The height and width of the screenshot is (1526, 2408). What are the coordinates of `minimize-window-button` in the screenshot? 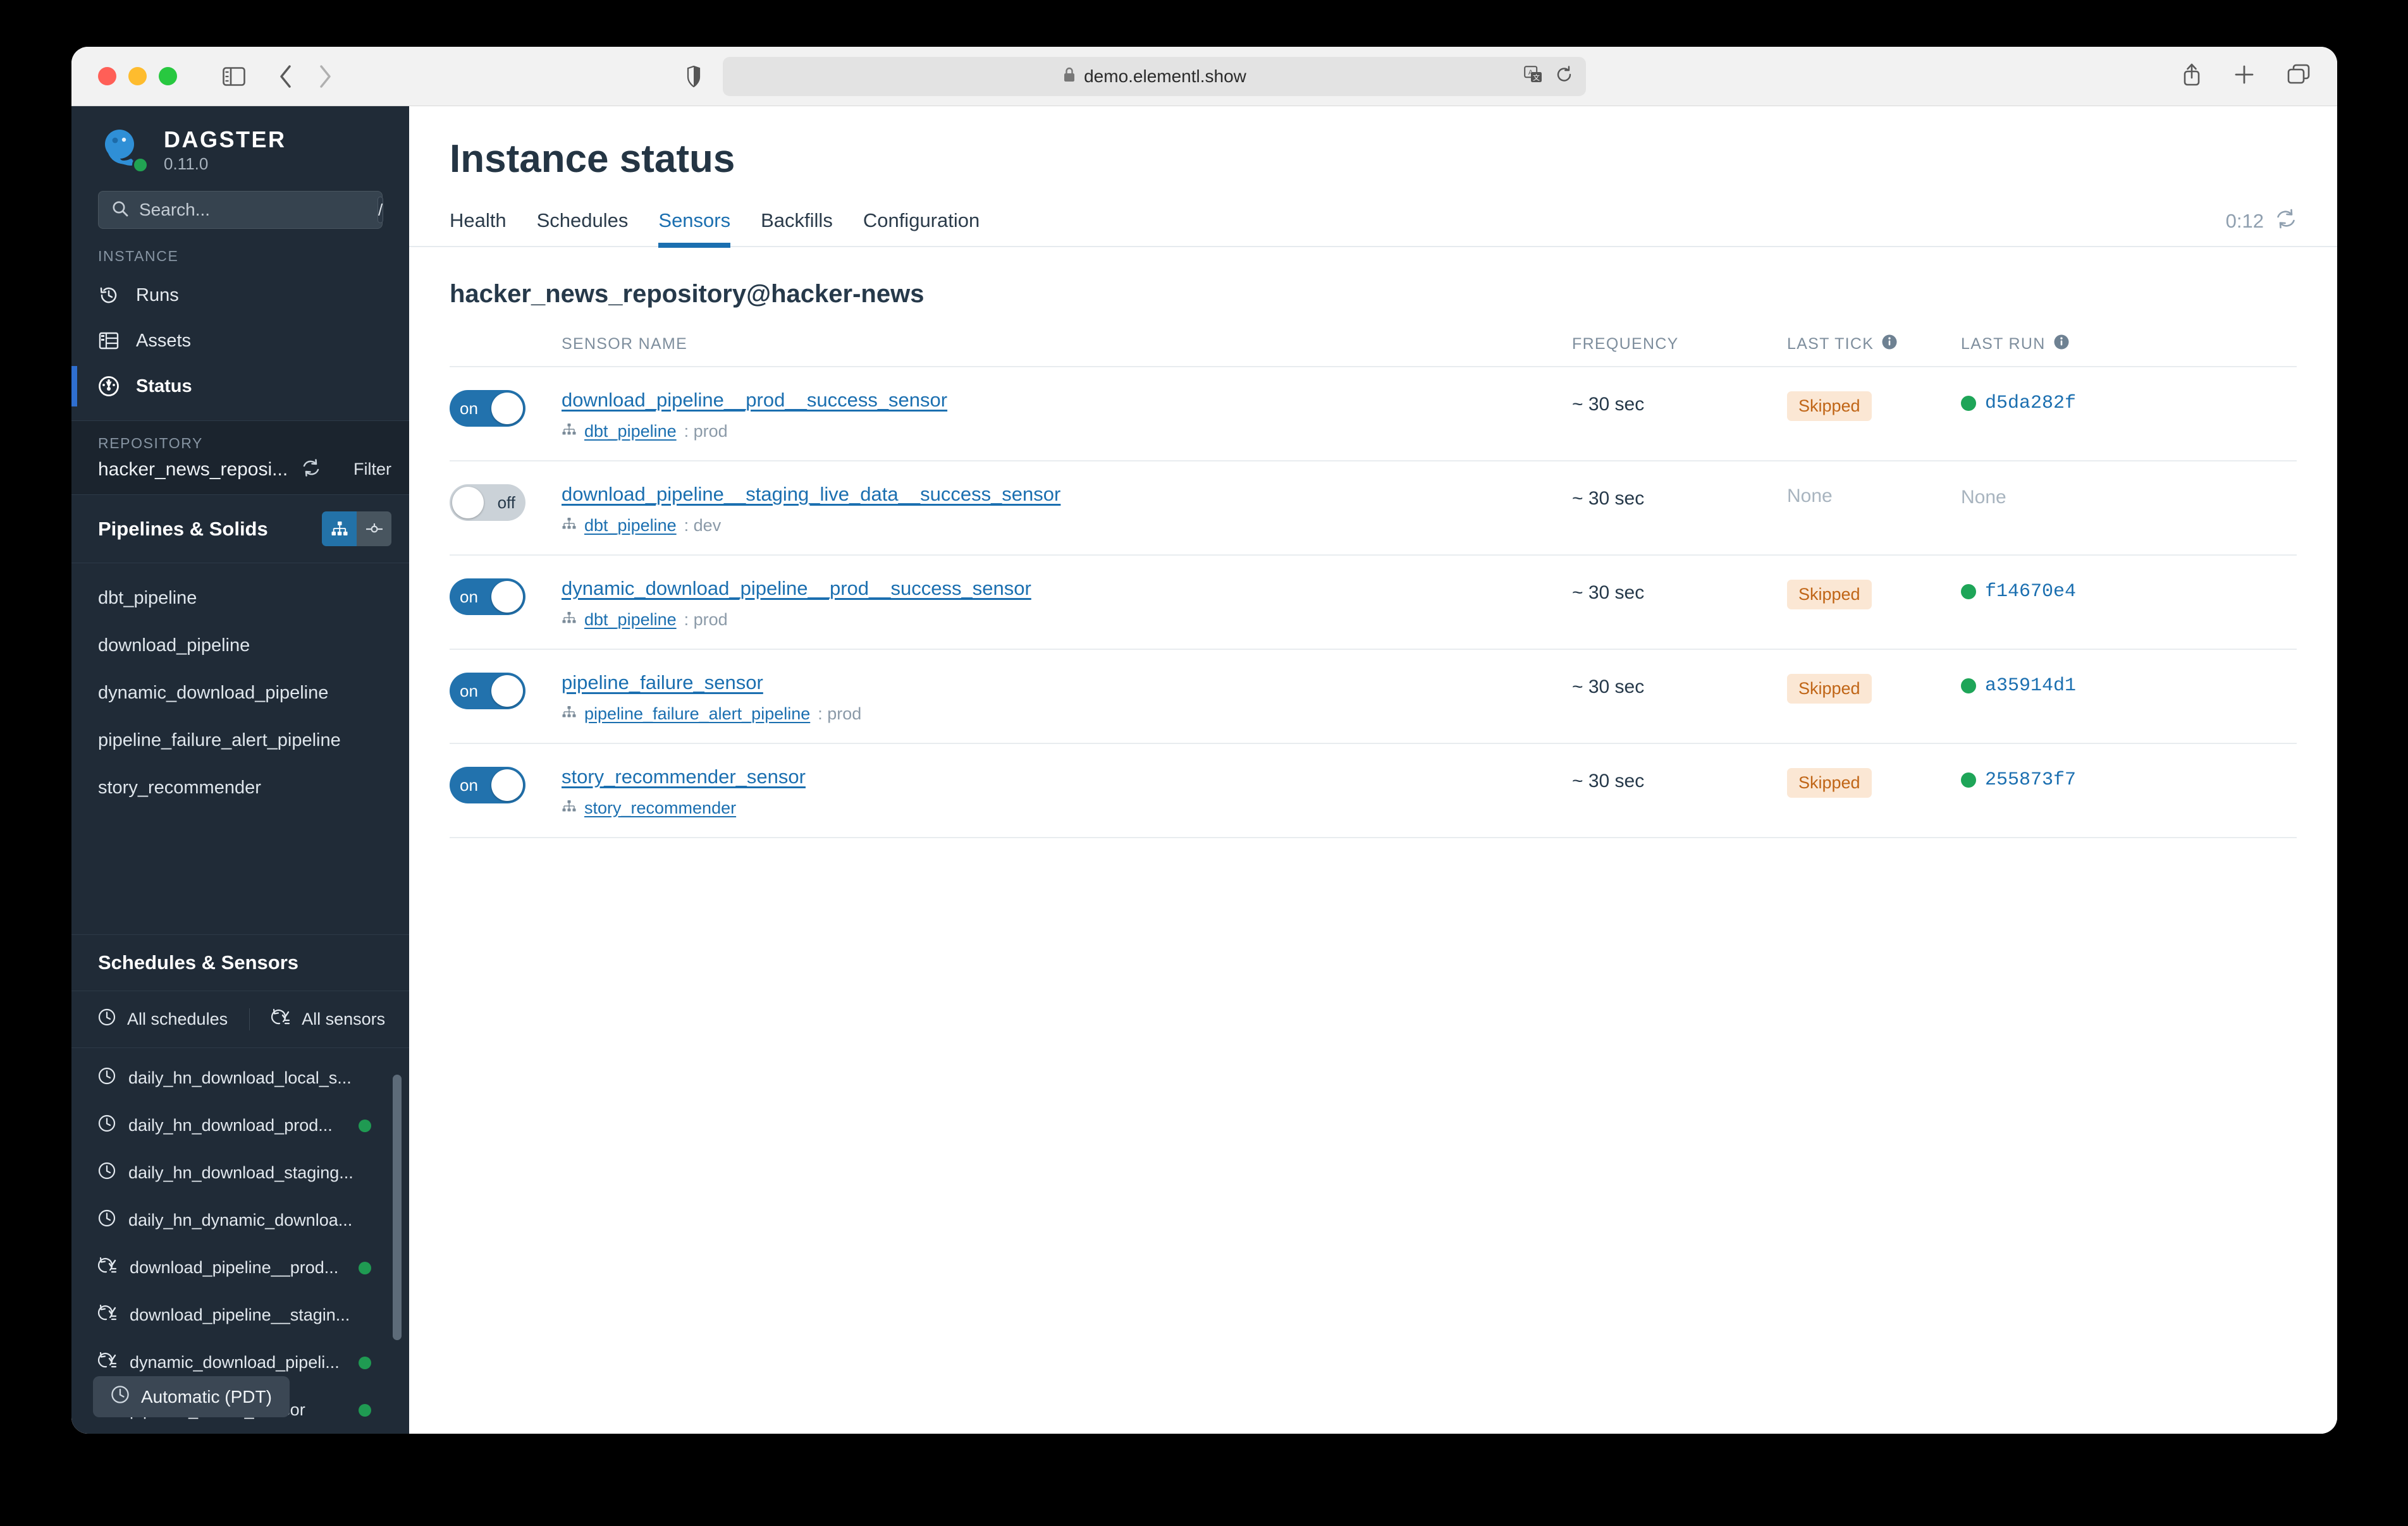 It's located at (137, 76).